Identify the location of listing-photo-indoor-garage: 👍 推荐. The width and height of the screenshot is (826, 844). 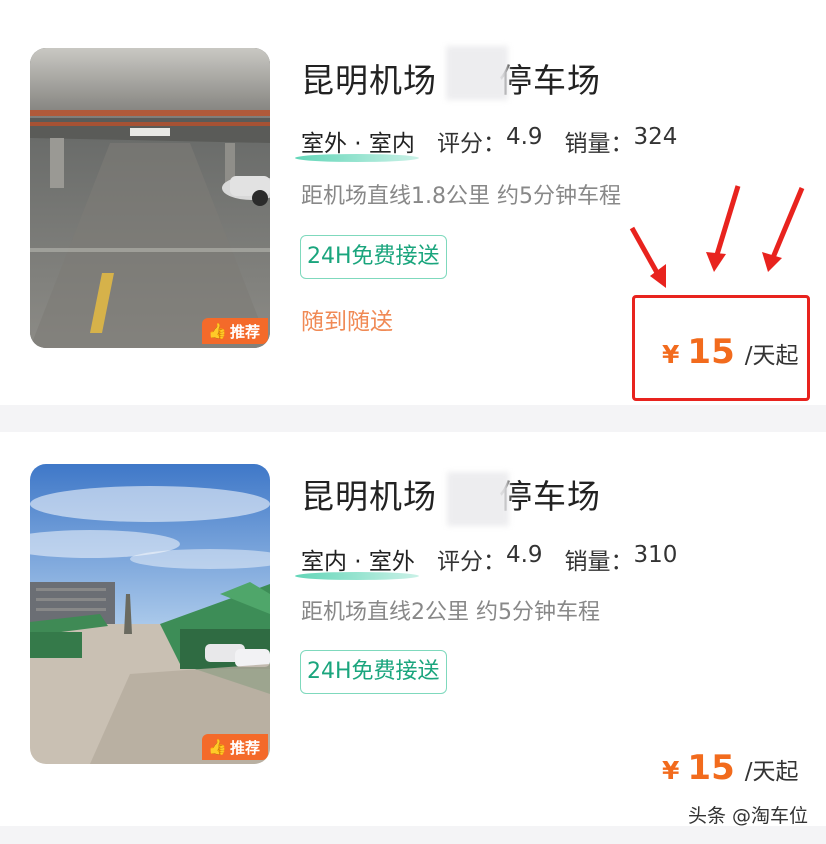
(150, 198).